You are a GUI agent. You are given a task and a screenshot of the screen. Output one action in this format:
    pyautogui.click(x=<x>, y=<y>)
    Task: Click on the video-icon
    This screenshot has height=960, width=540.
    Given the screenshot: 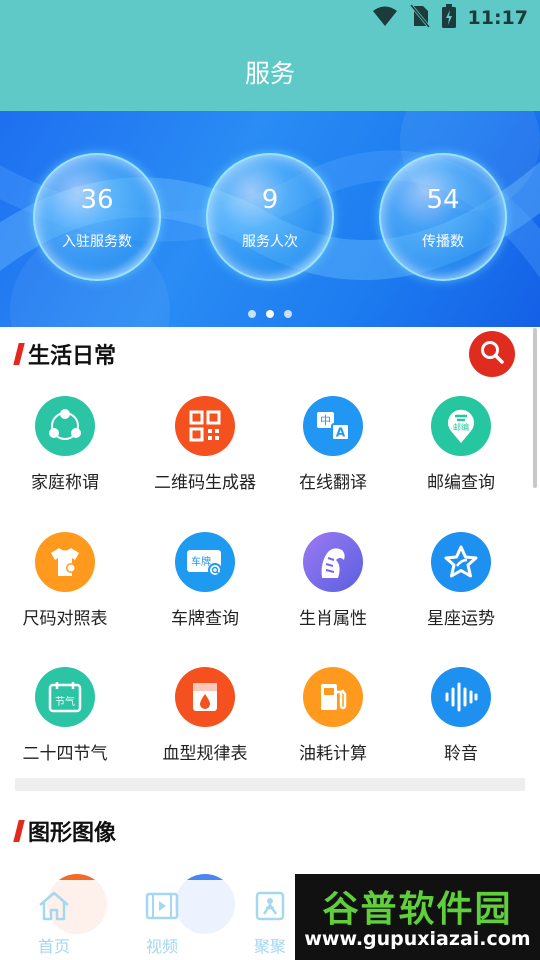 What is the action you would take?
    pyautogui.click(x=162, y=906)
    